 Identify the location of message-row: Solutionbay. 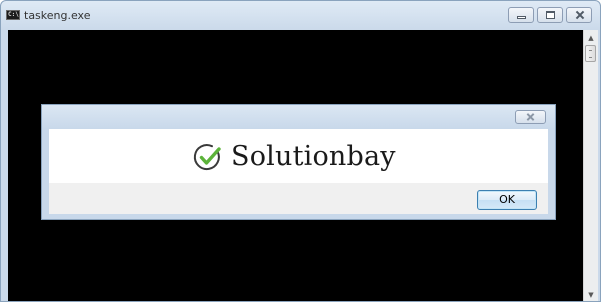
(294, 157).